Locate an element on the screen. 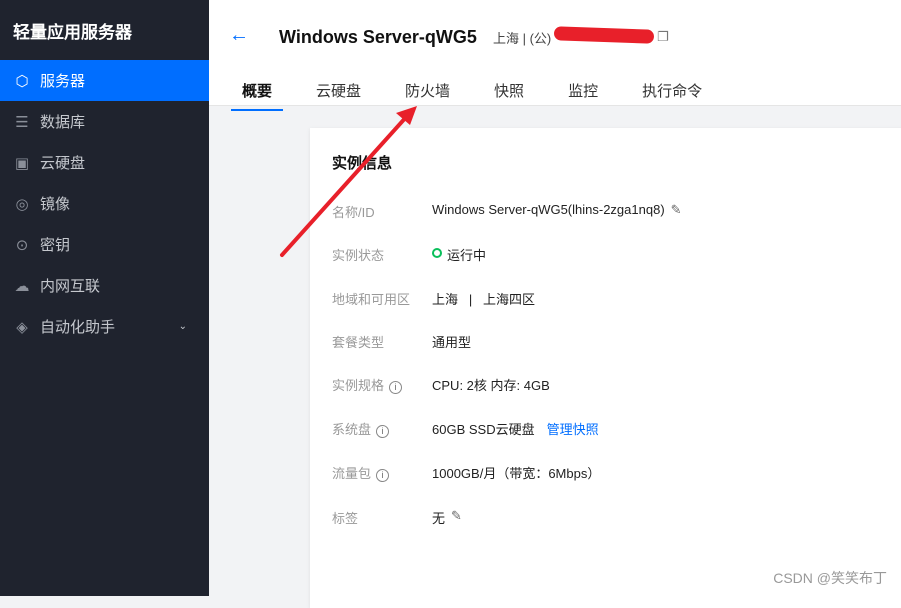 The width and height of the screenshot is (901, 608). sidebar-item-label: 数据库 is located at coordinates (63, 122).